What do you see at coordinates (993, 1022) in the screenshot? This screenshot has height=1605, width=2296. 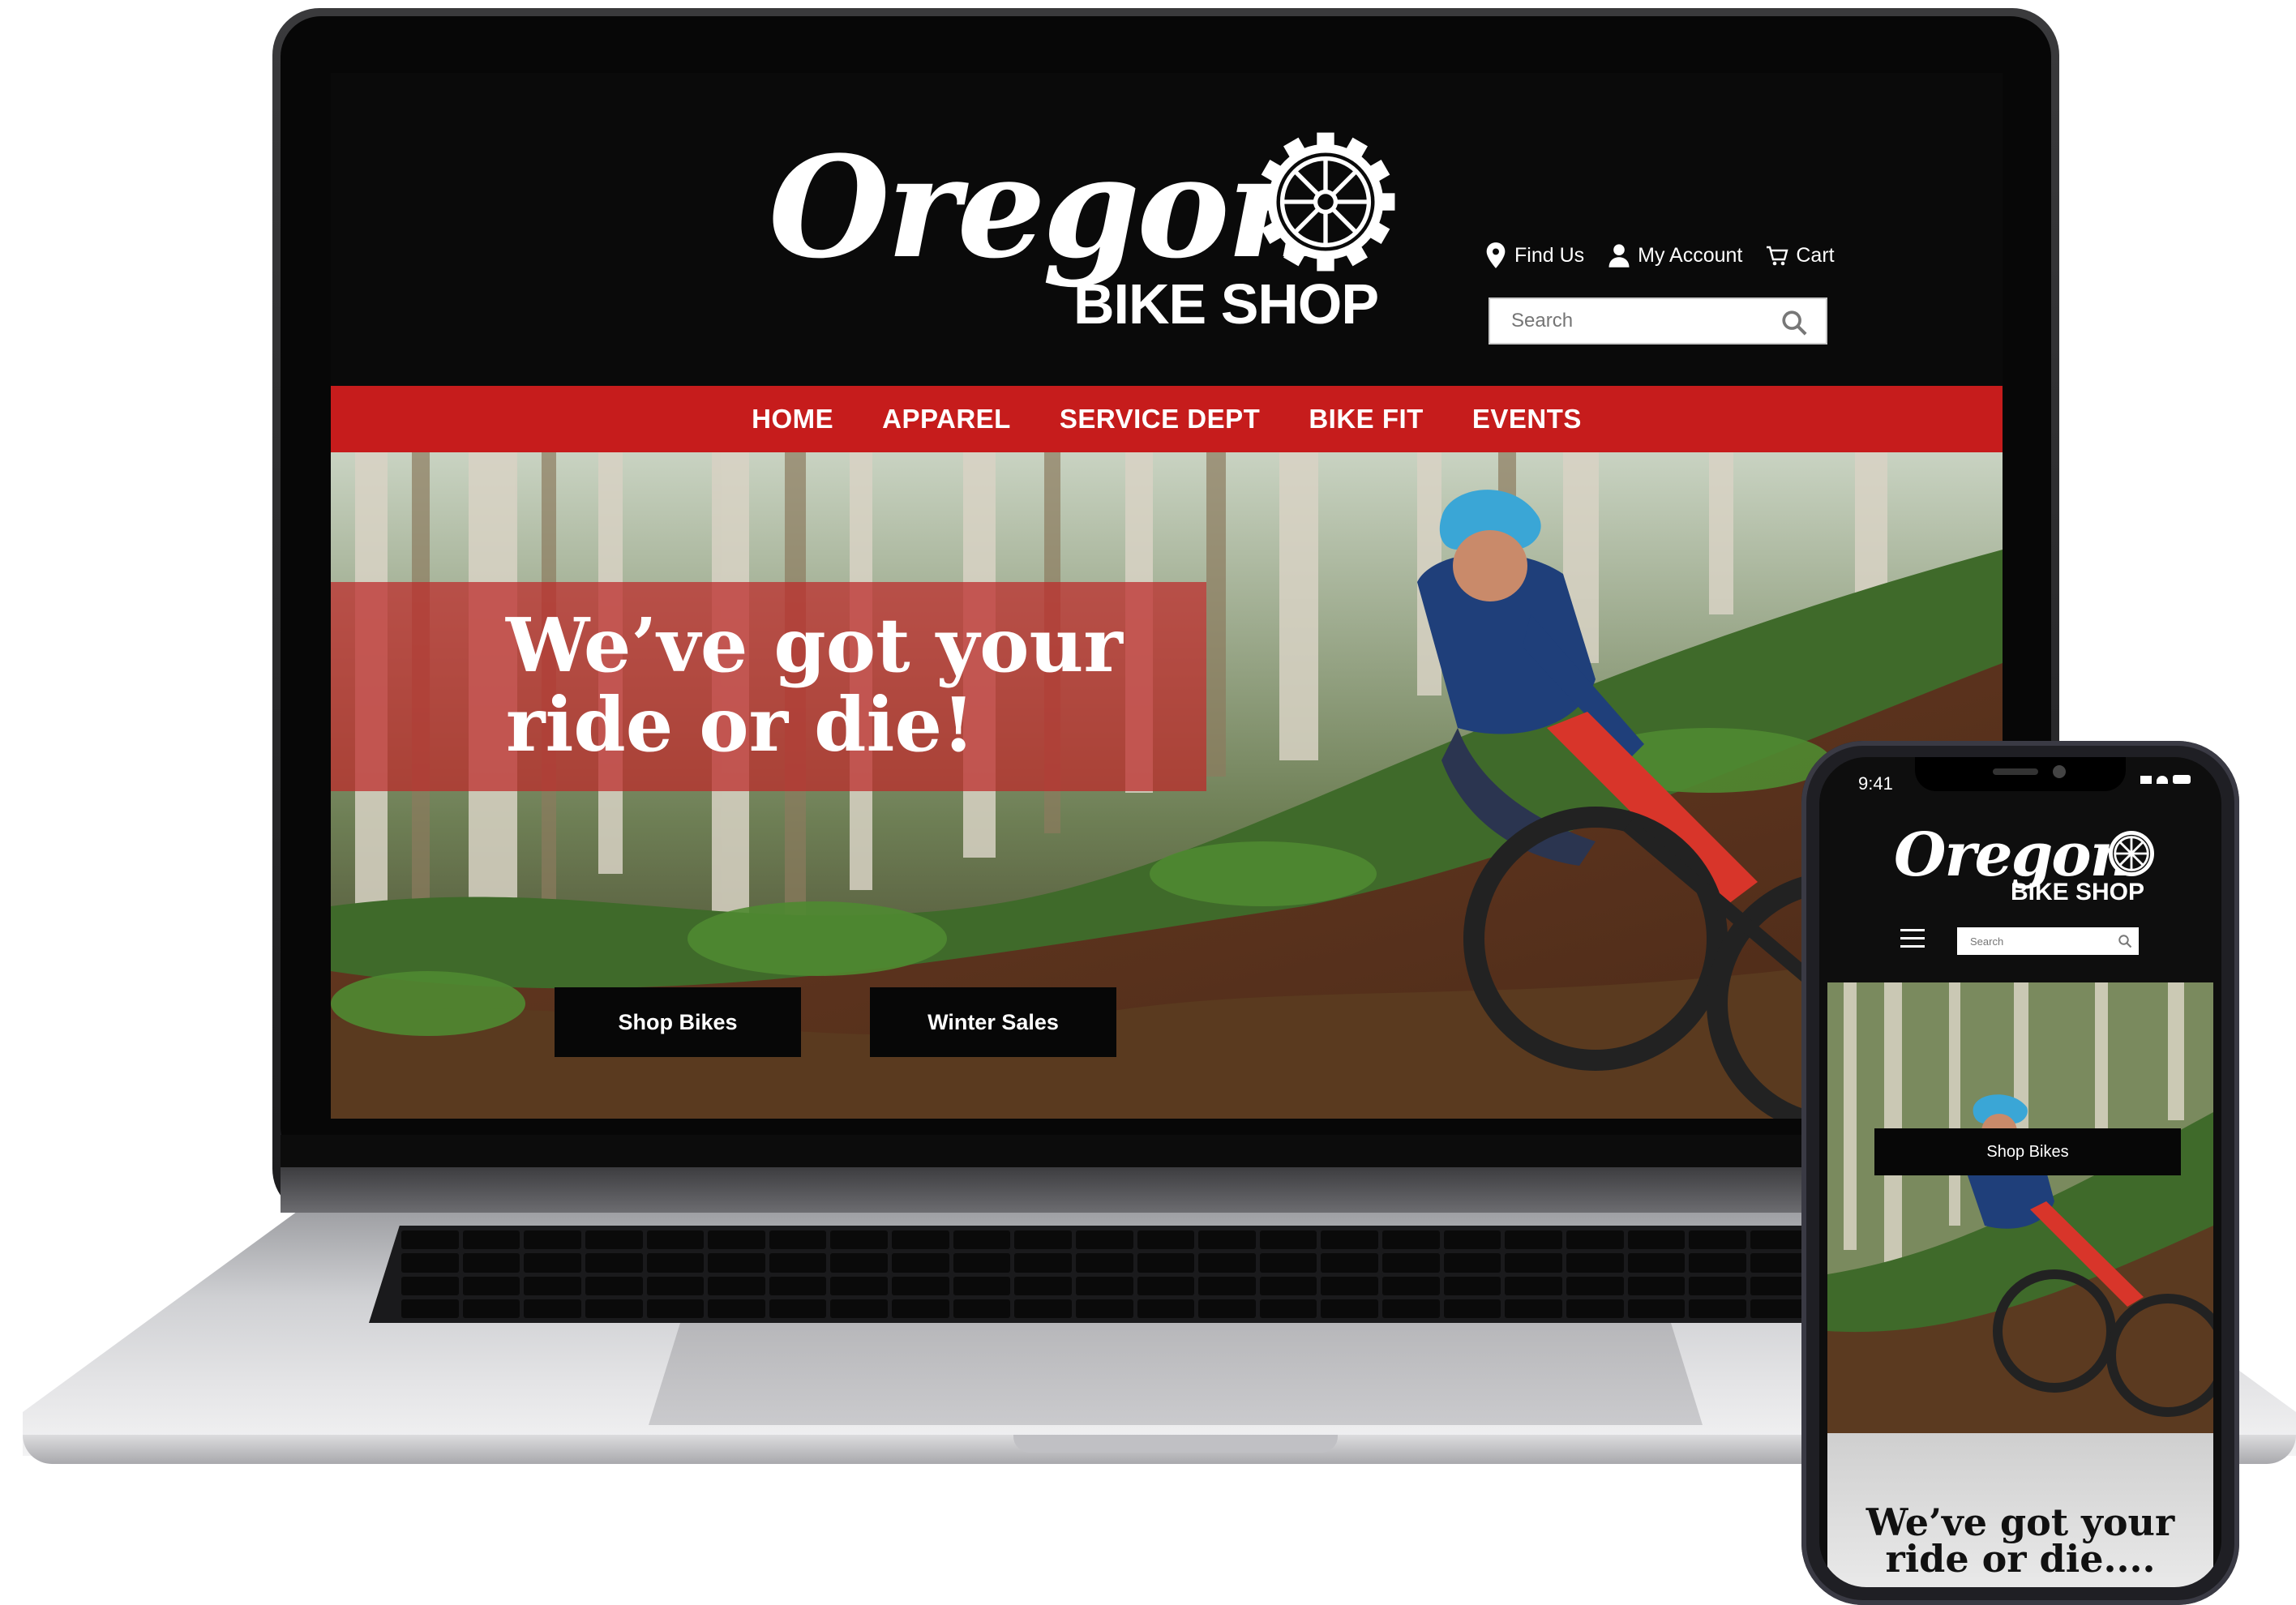 I see `winter-sales-button: Winter Sales` at bounding box center [993, 1022].